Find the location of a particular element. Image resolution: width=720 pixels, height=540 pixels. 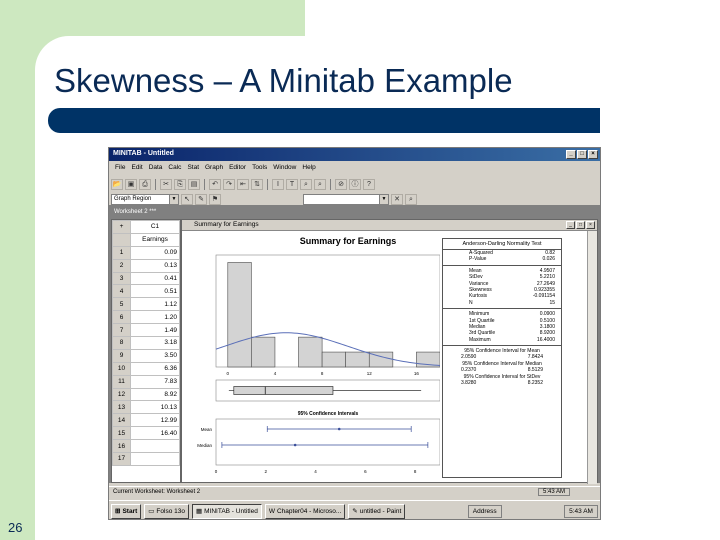

table-row: 8 3.18 is located at coordinates (146, 343).